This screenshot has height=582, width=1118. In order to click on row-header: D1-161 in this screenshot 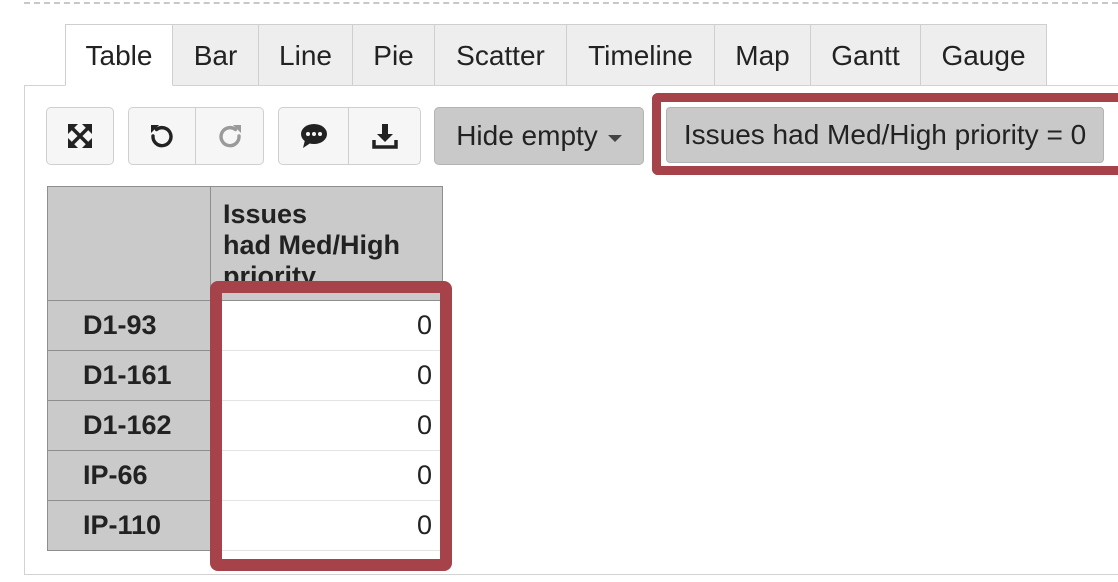, I will do `click(129, 375)`.